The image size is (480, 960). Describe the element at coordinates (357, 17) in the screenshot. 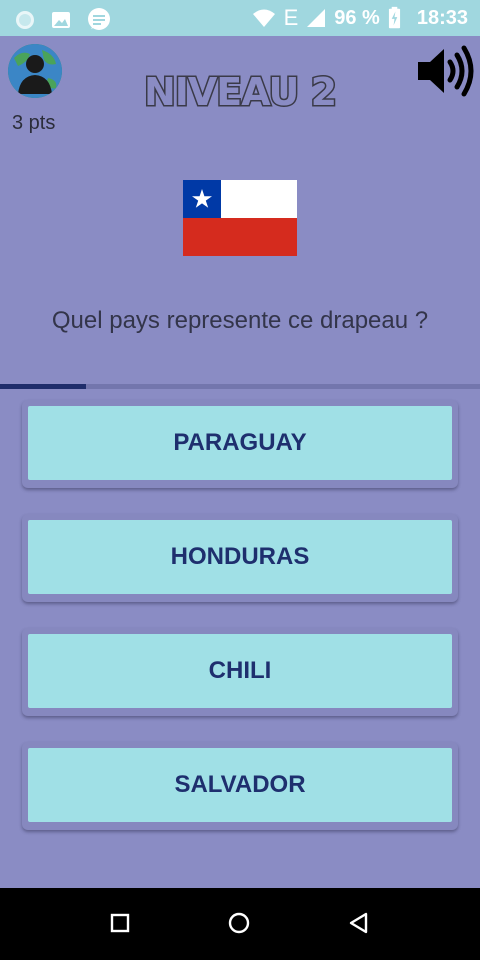

I see `battery-percent: 96 %` at that location.